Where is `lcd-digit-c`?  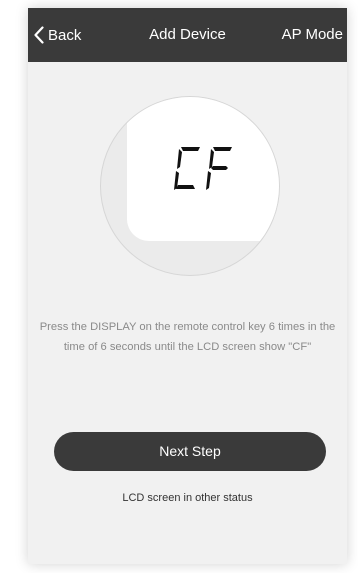
lcd-digit-c is located at coordinates (187, 168).